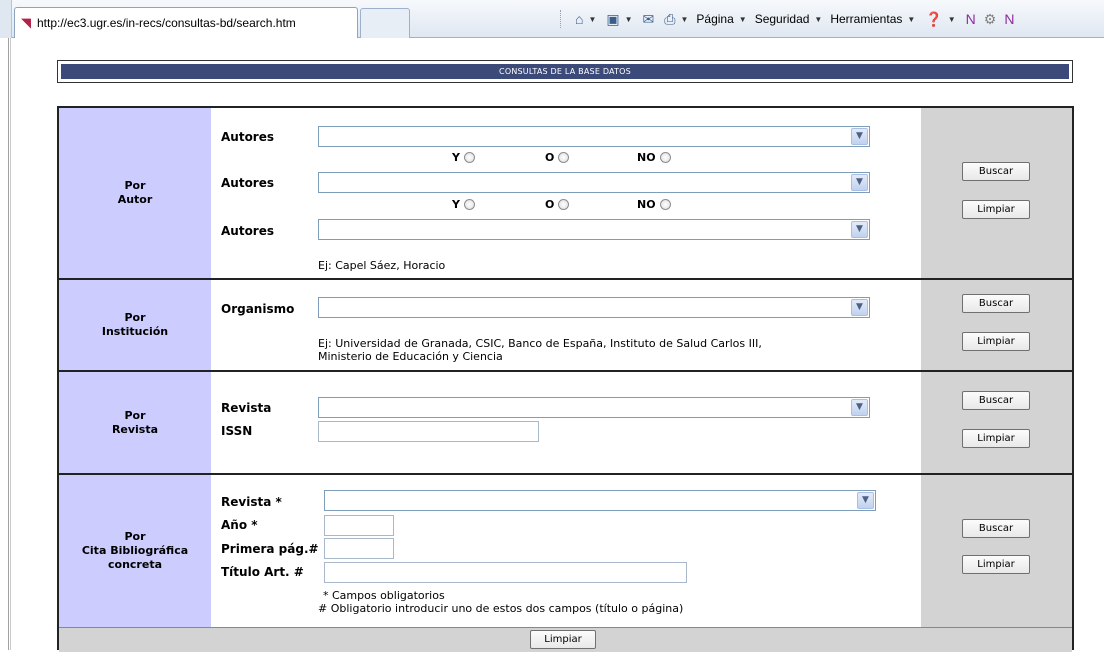 The width and height of the screenshot is (1104, 652). I want to click on gear-icon: ⚙, so click(990, 19).